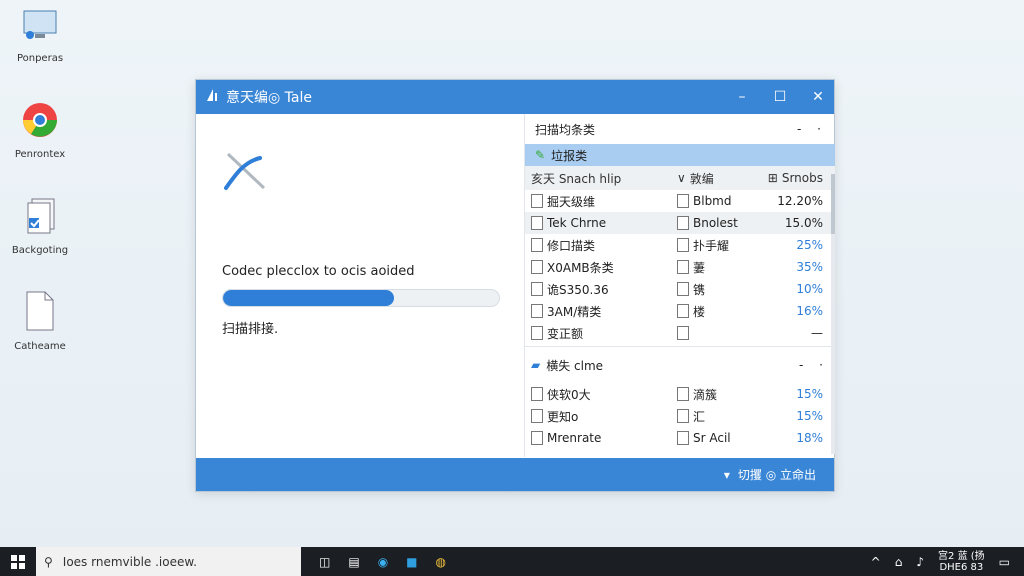 Image resolution: width=1024 pixels, height=576 pixels. I want to click on clock: 宫2 蓝 (扬 DHE6 83, so click(961, 562).